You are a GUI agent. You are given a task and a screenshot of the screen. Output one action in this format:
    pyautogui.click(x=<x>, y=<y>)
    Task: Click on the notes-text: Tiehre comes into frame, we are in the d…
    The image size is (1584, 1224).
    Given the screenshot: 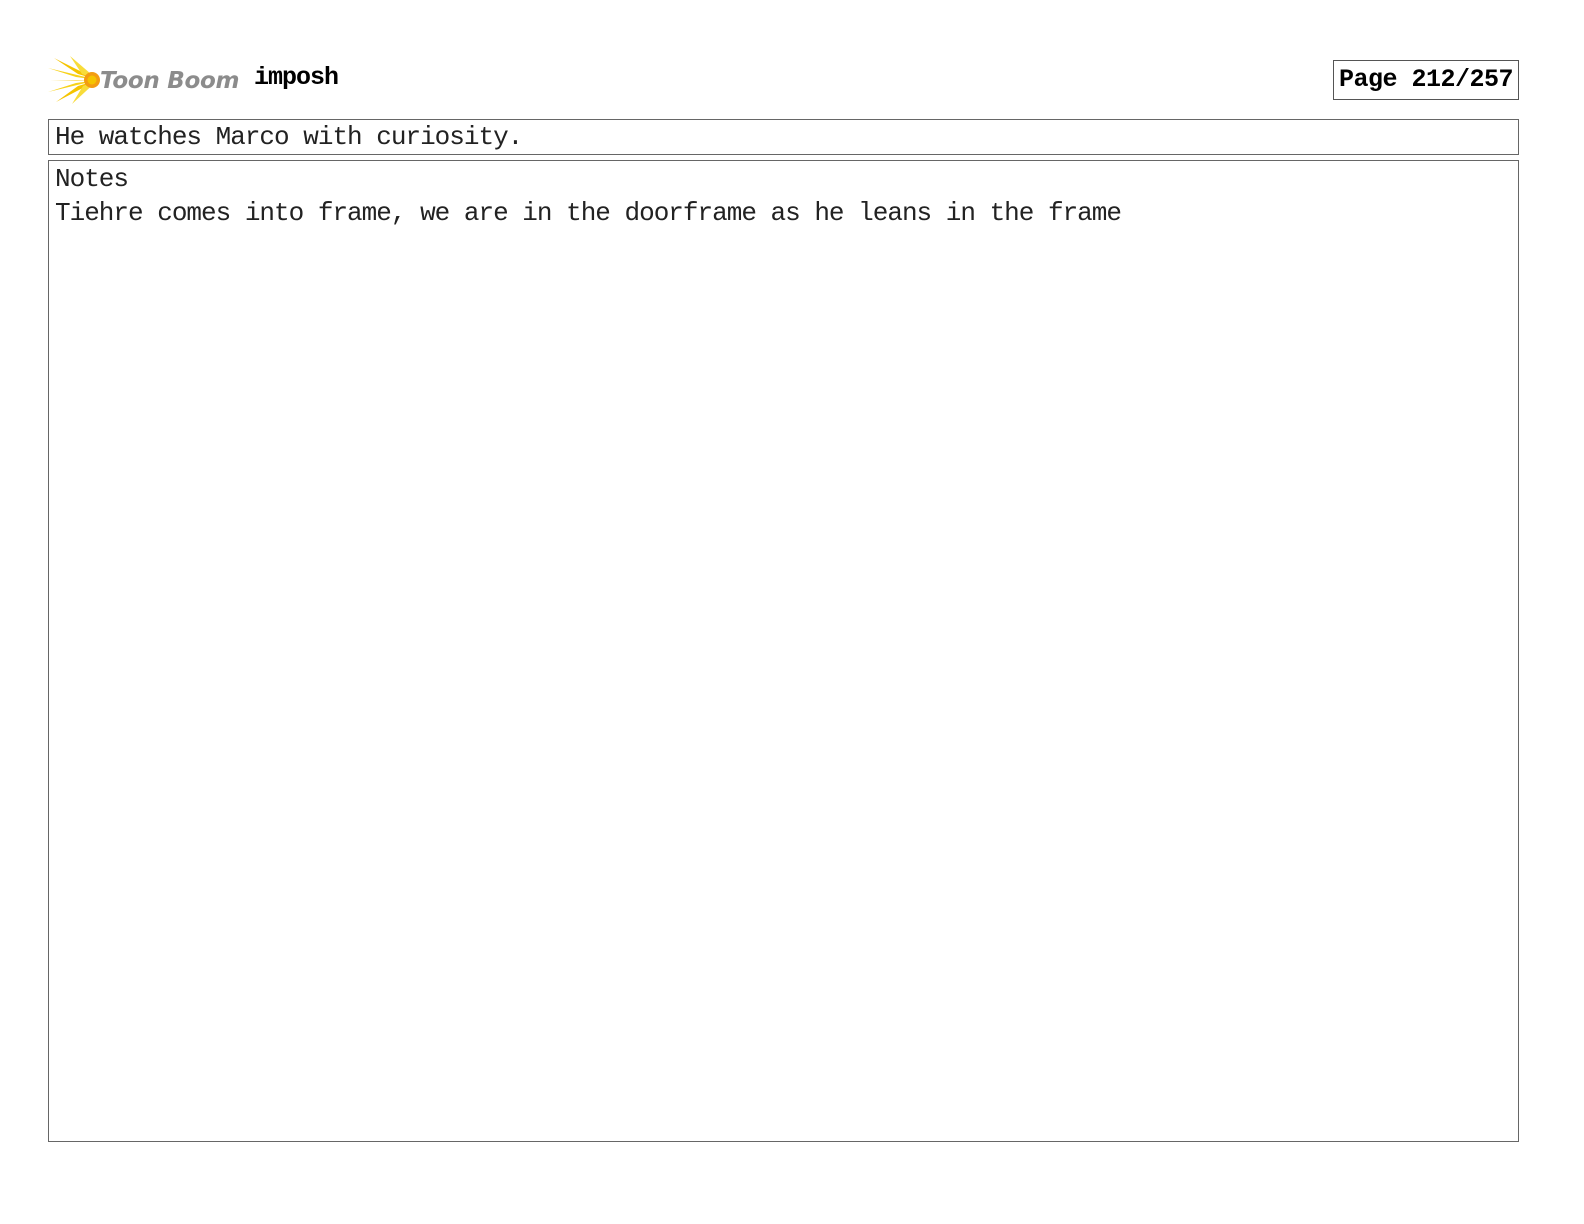 What is the action you would take?
    pyautogui.click(x=588, y=213)
    